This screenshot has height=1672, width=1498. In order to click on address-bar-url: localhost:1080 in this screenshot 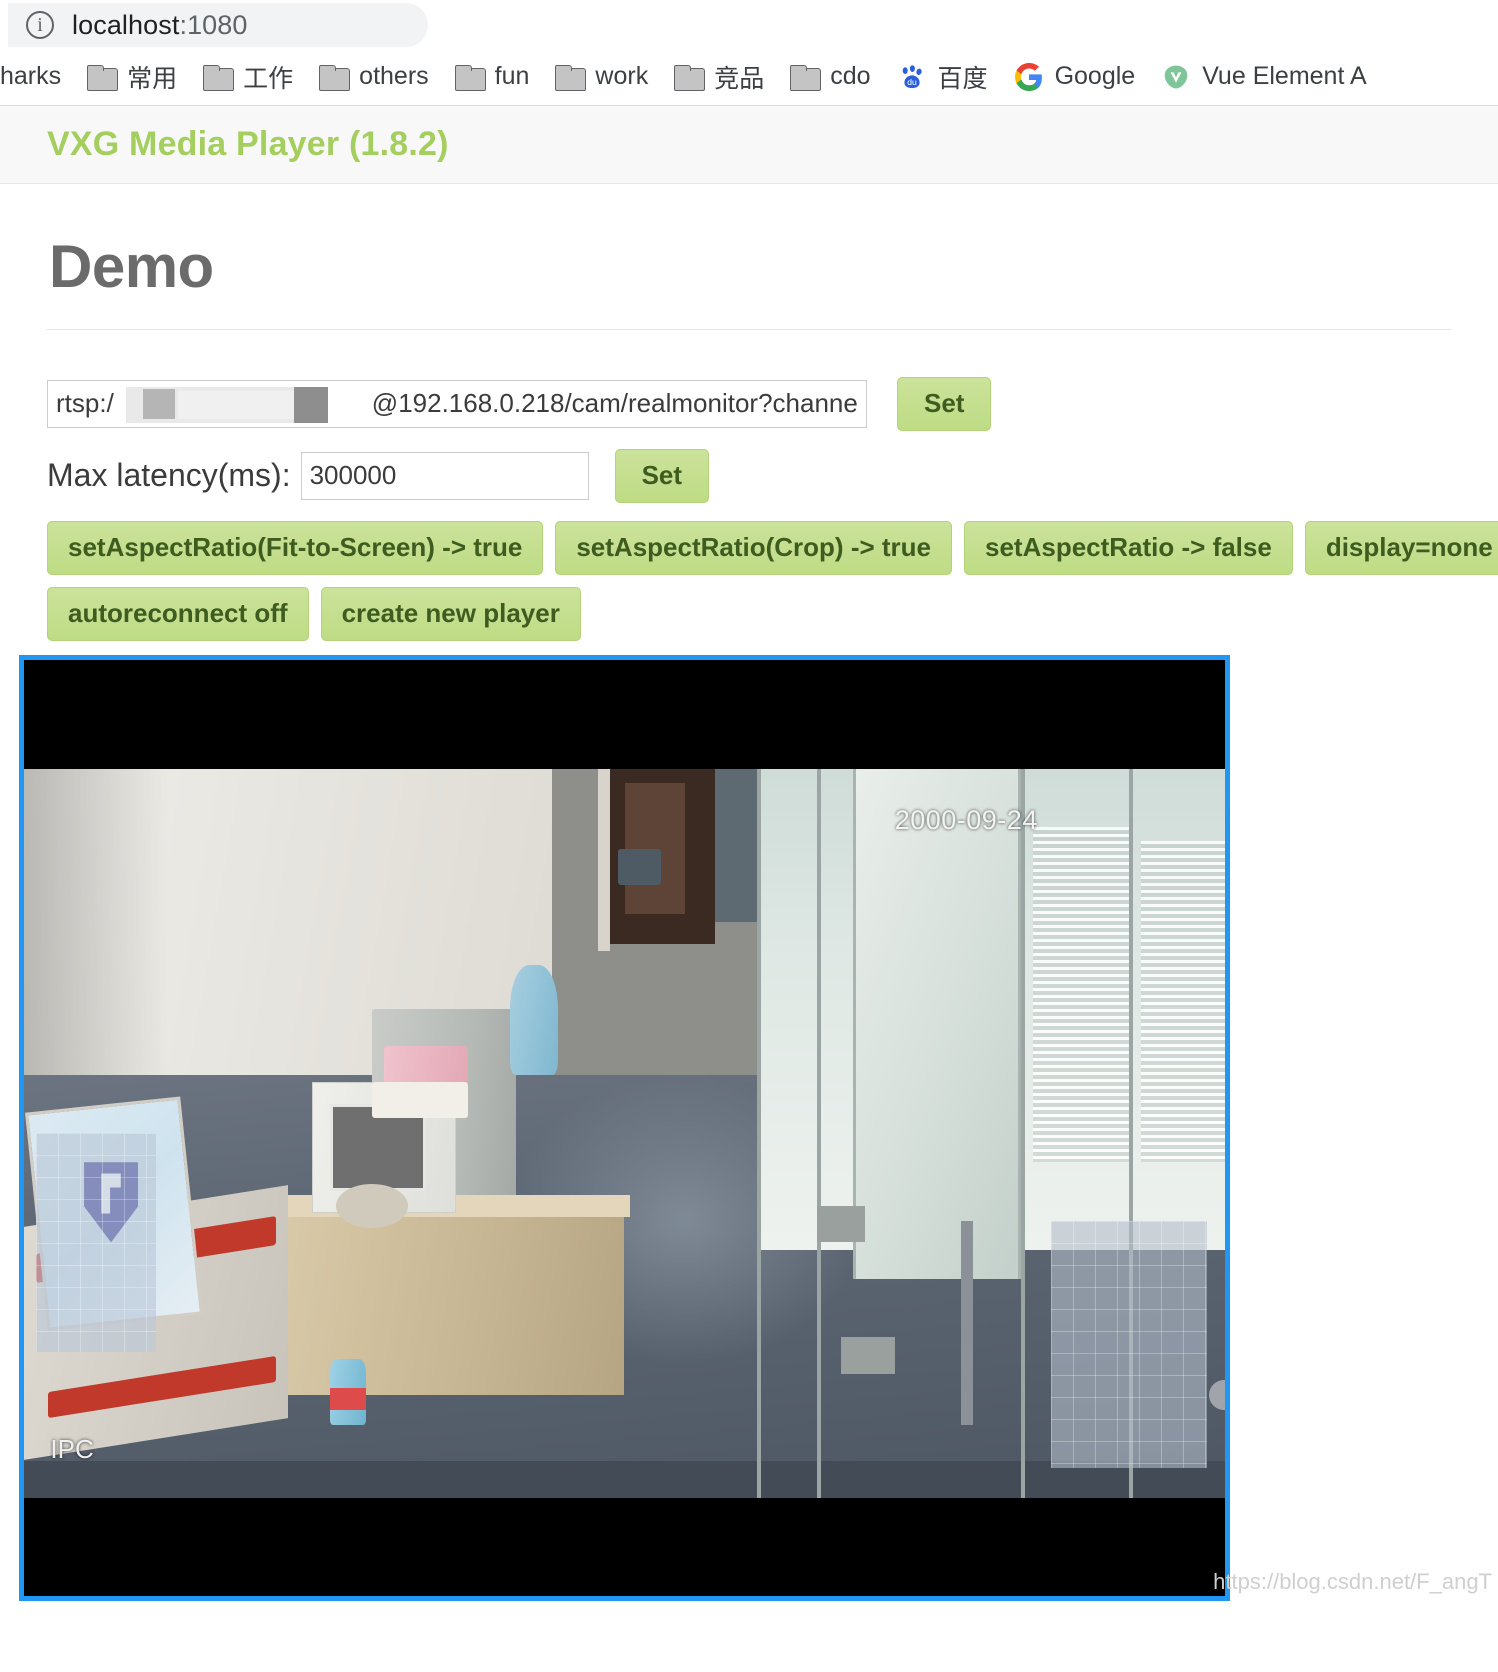, I will do `click(160, 25)`.